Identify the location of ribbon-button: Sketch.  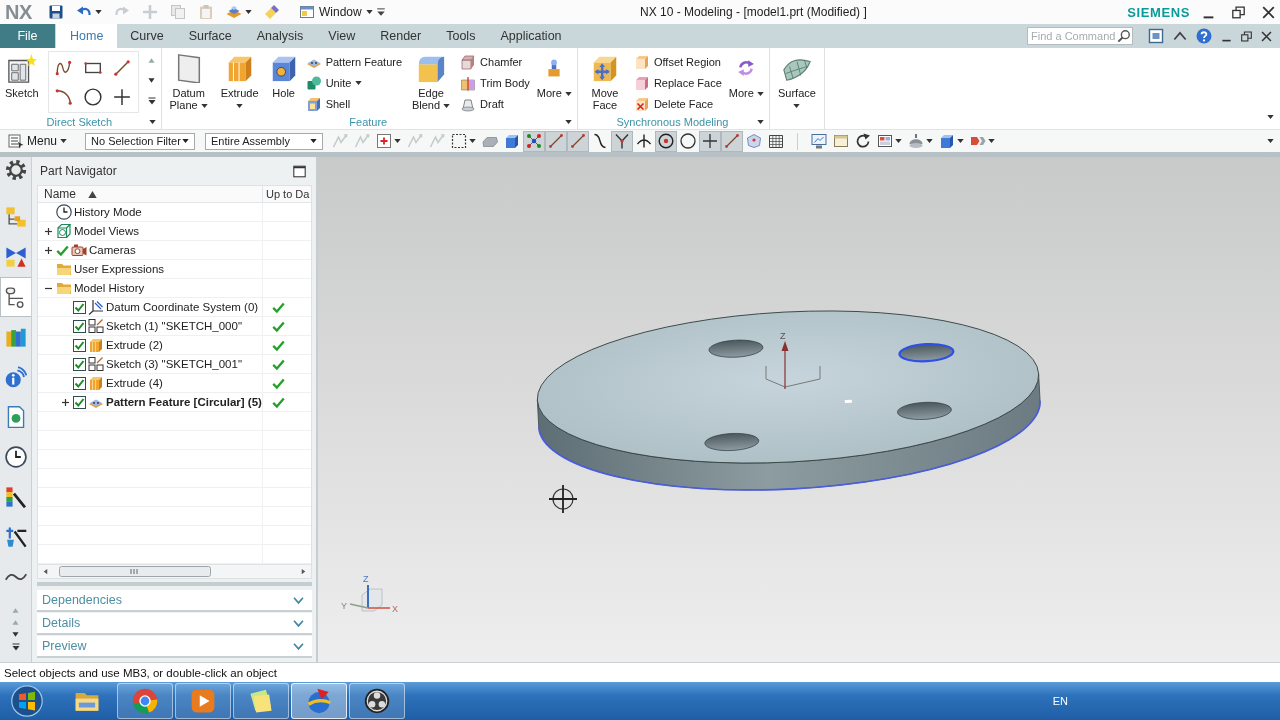
(22, 75).